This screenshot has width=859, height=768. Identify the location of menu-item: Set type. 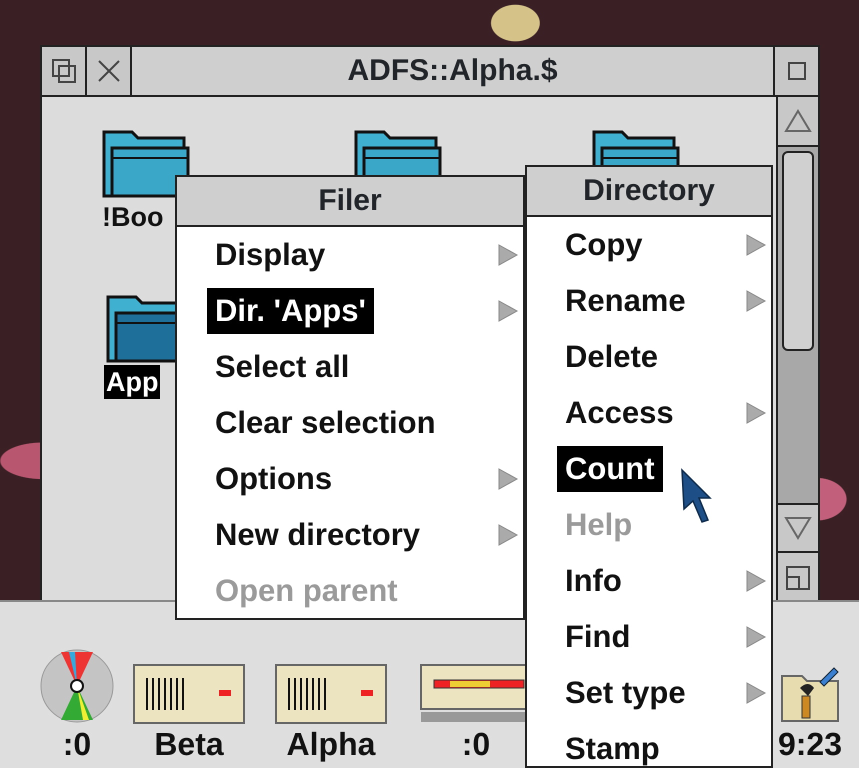
(625, 693).